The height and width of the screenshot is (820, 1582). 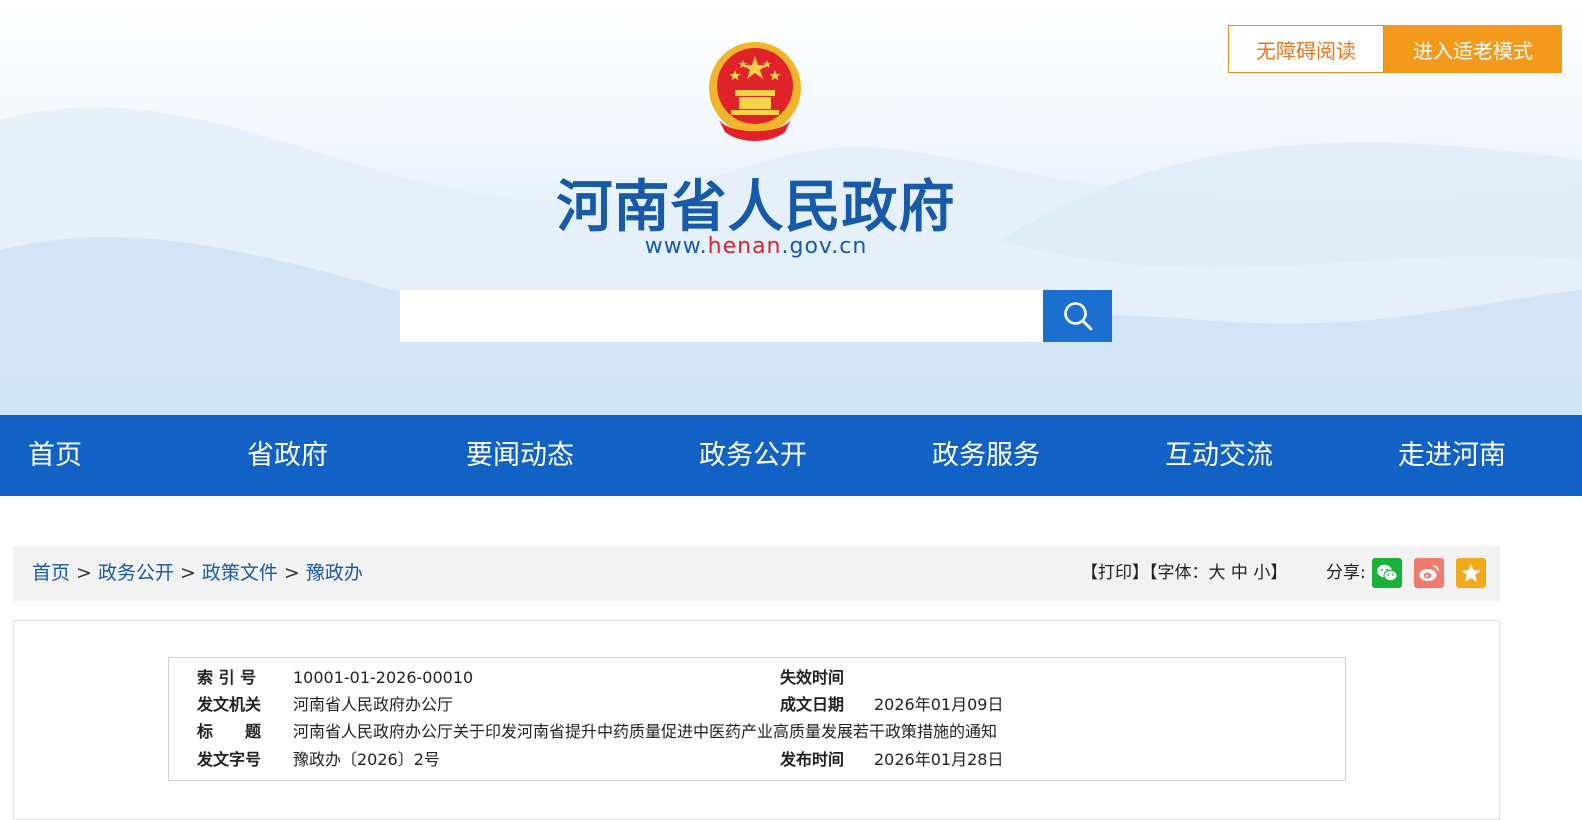 I want to click on breadcrumb-policy-files: 政策文件, so click(x=240, y=573).